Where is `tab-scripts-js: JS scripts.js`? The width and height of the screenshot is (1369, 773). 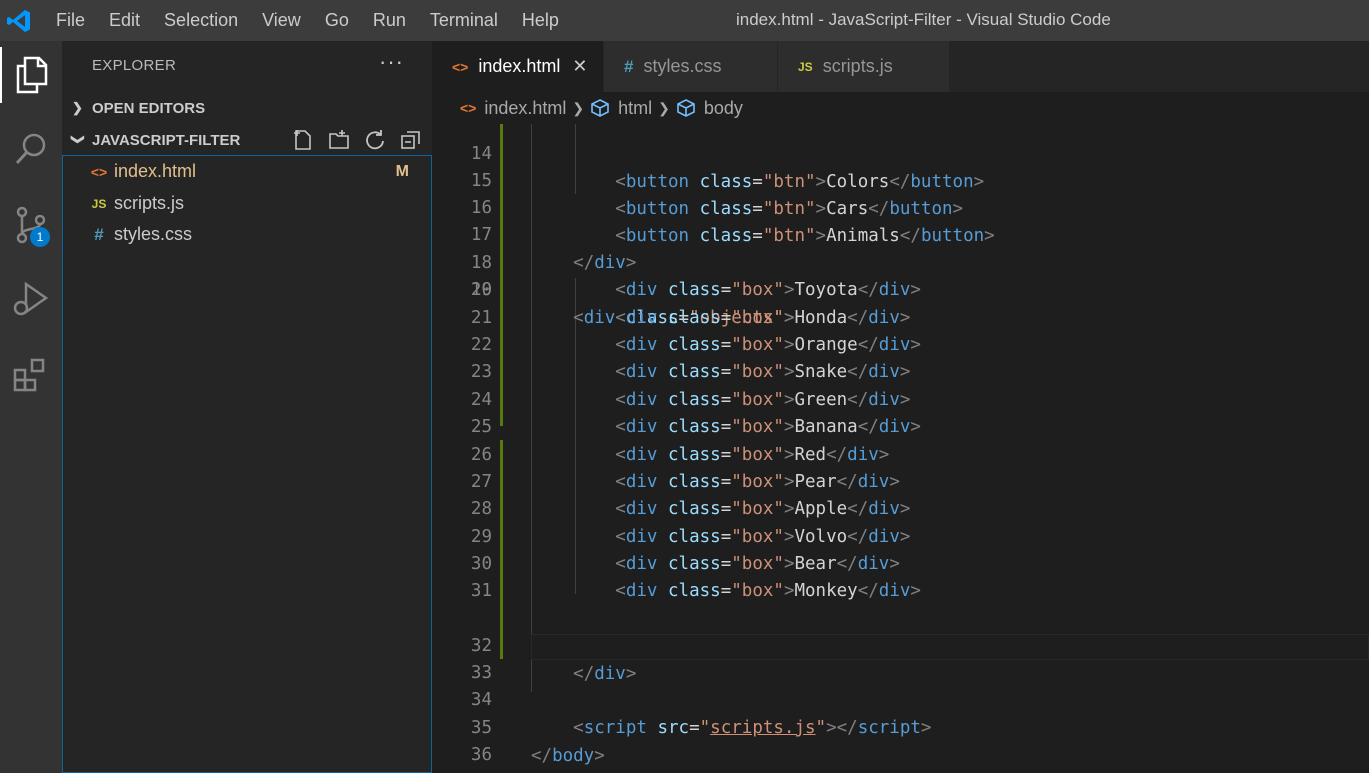
tab-scripts-js: JS scripts.js is located at coordinates (864, 66).